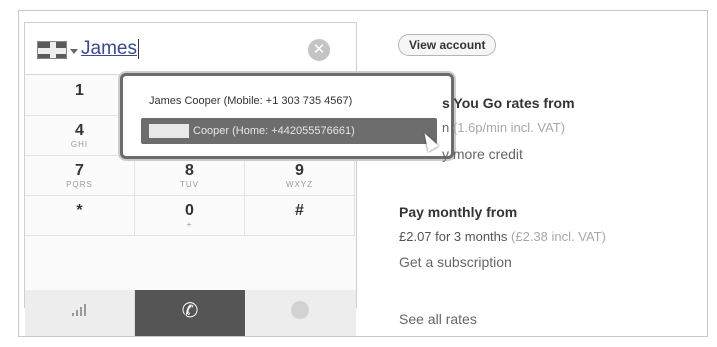 The height and width of the screenshot is (347, 717). Describe the element at coordinates (502, 236) in the screenshot. I see `monthly-rate-line: £2.07 for 3 months (£2.38 incl. VAT)` at that location.